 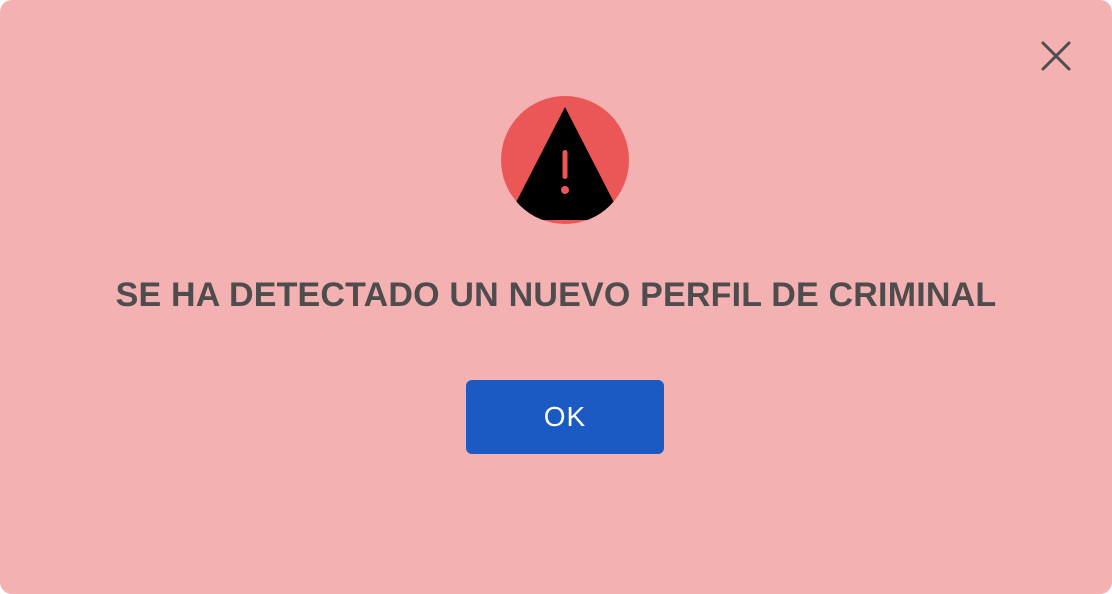 I want to click on close-icon, so click(x=1056, y=56).